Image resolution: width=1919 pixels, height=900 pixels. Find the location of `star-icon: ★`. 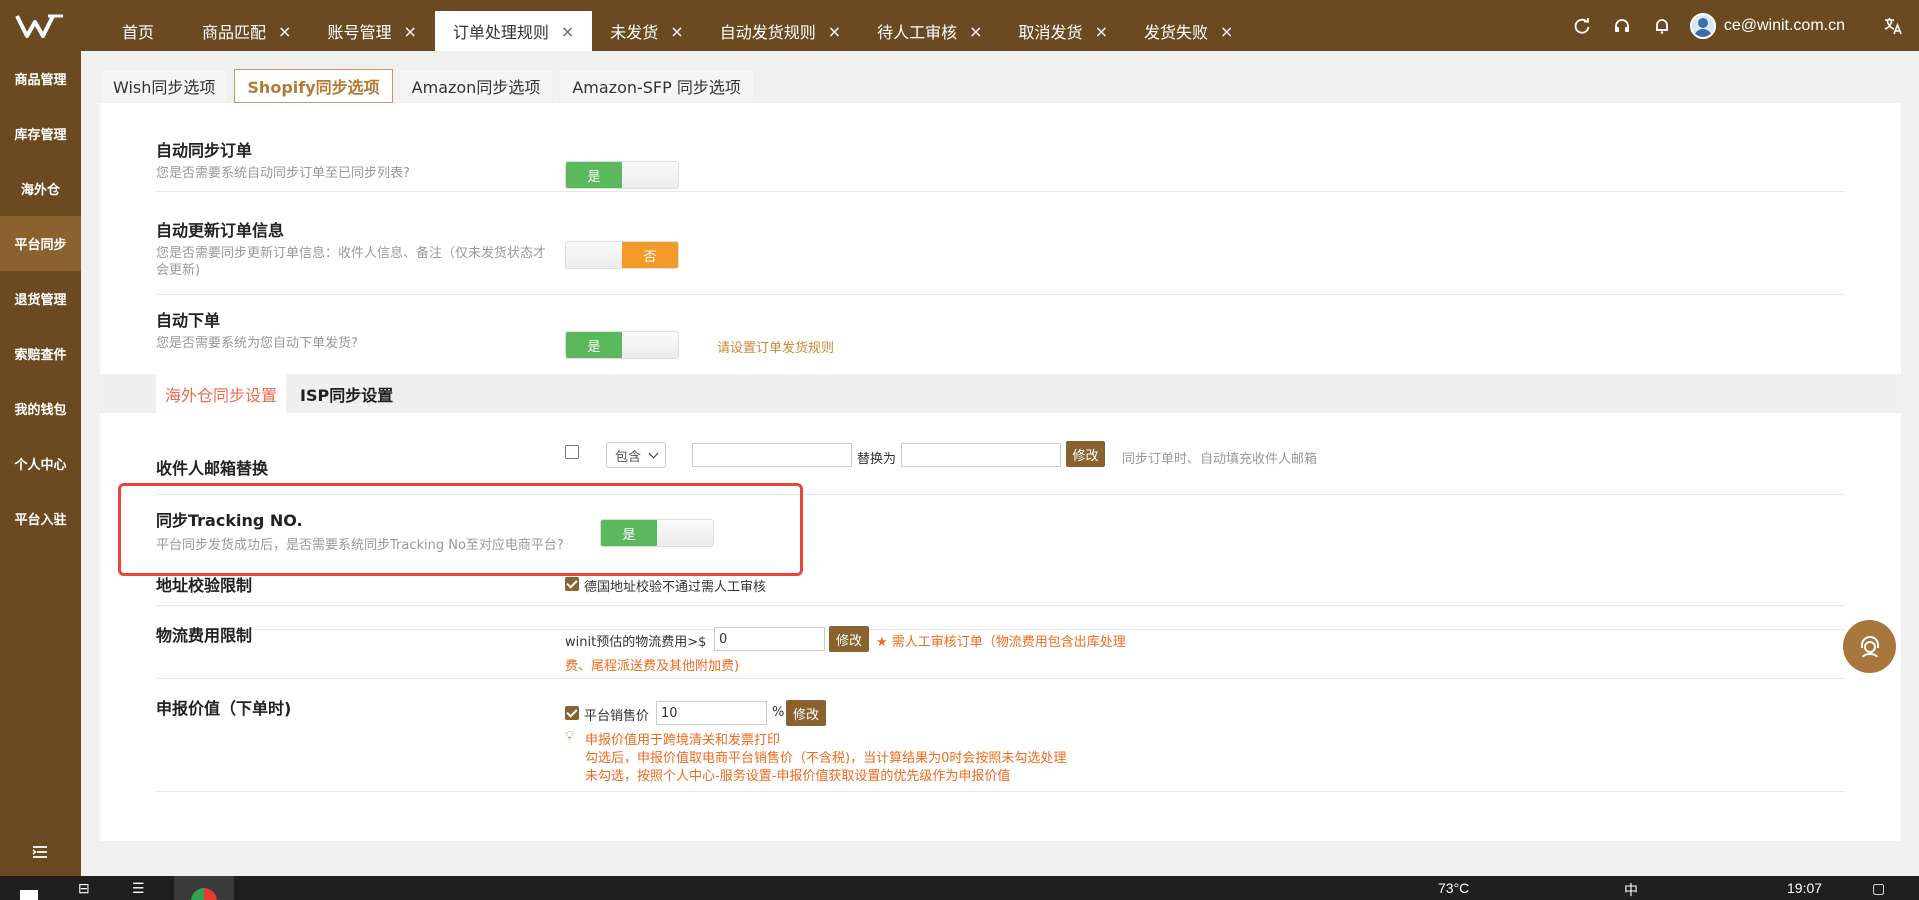

star-icon: ★ is located at coordinates (882, 642).